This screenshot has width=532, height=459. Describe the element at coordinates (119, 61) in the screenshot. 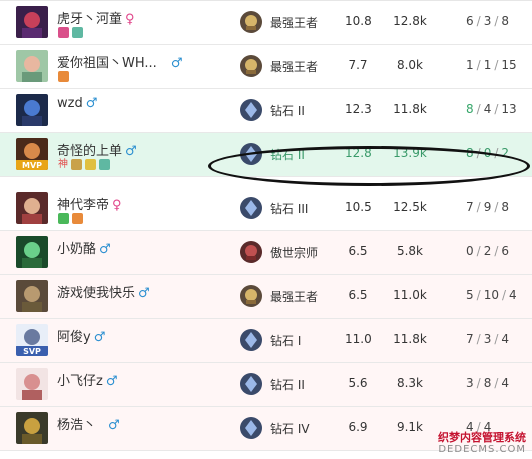

I see `player-name: 爱你祖国丶WH... ♂` at that location.